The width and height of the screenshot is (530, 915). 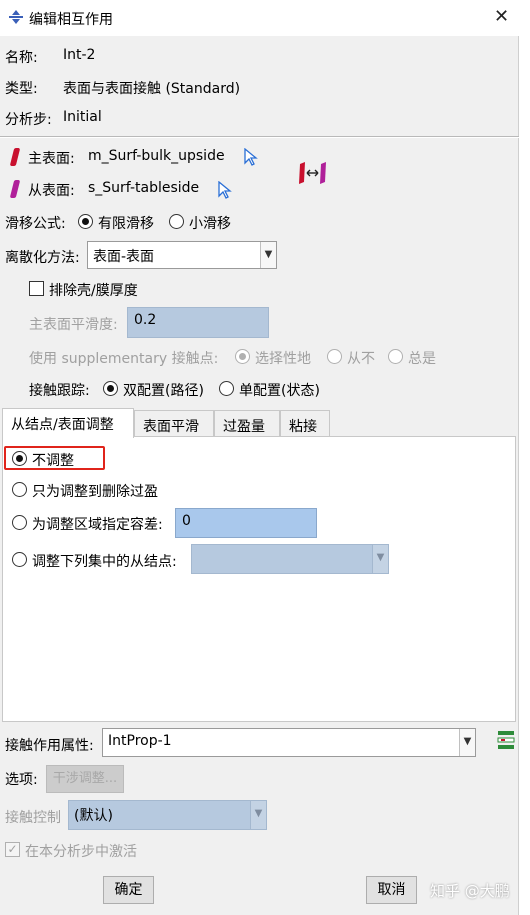 What do you see at coordinates (506, 740) in the screenshot?
I see `create-property-icon` at bounding box center [506, 740].